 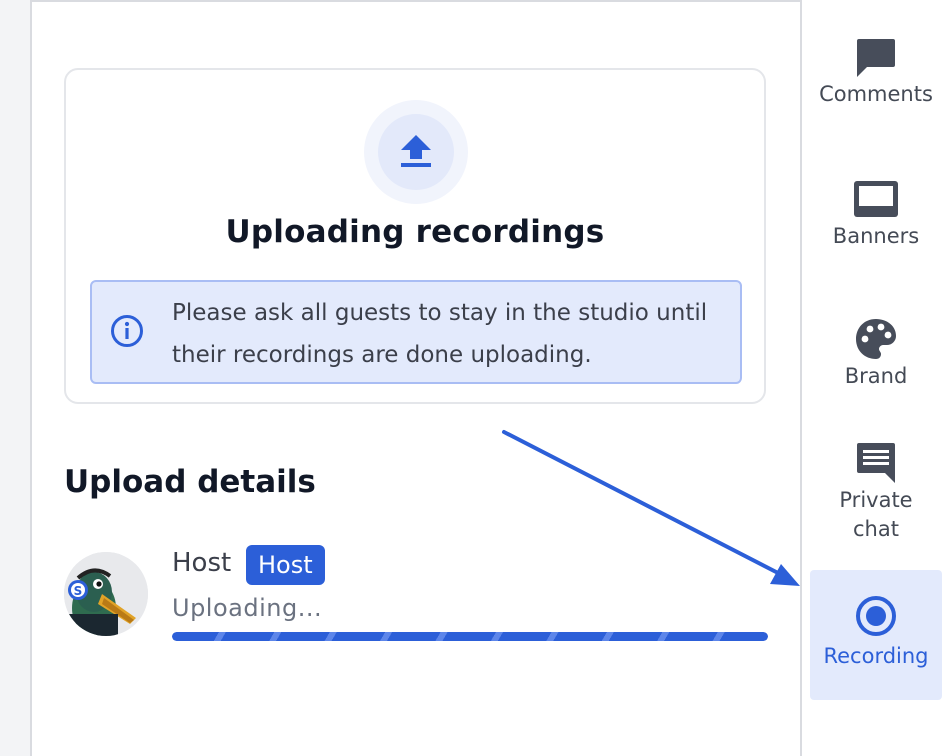 I want to click on record-icon, so click(x=876, y=616).